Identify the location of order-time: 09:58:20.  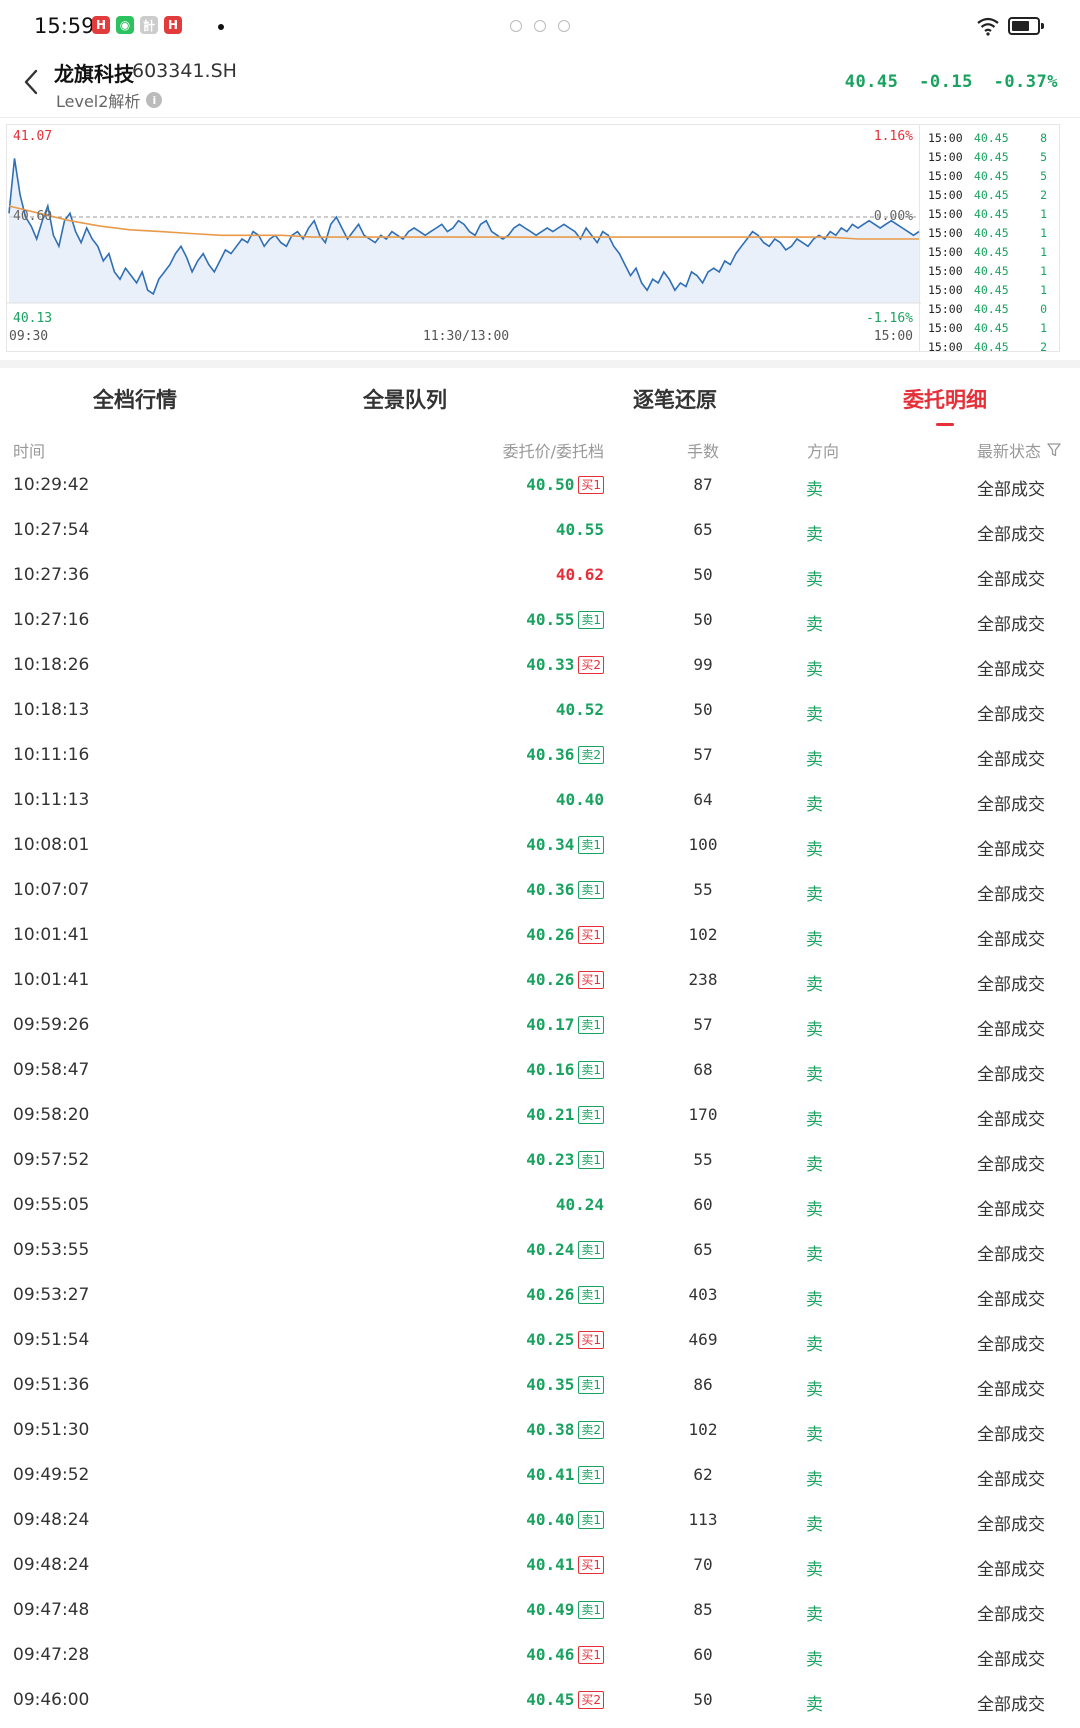
(51, 1115).